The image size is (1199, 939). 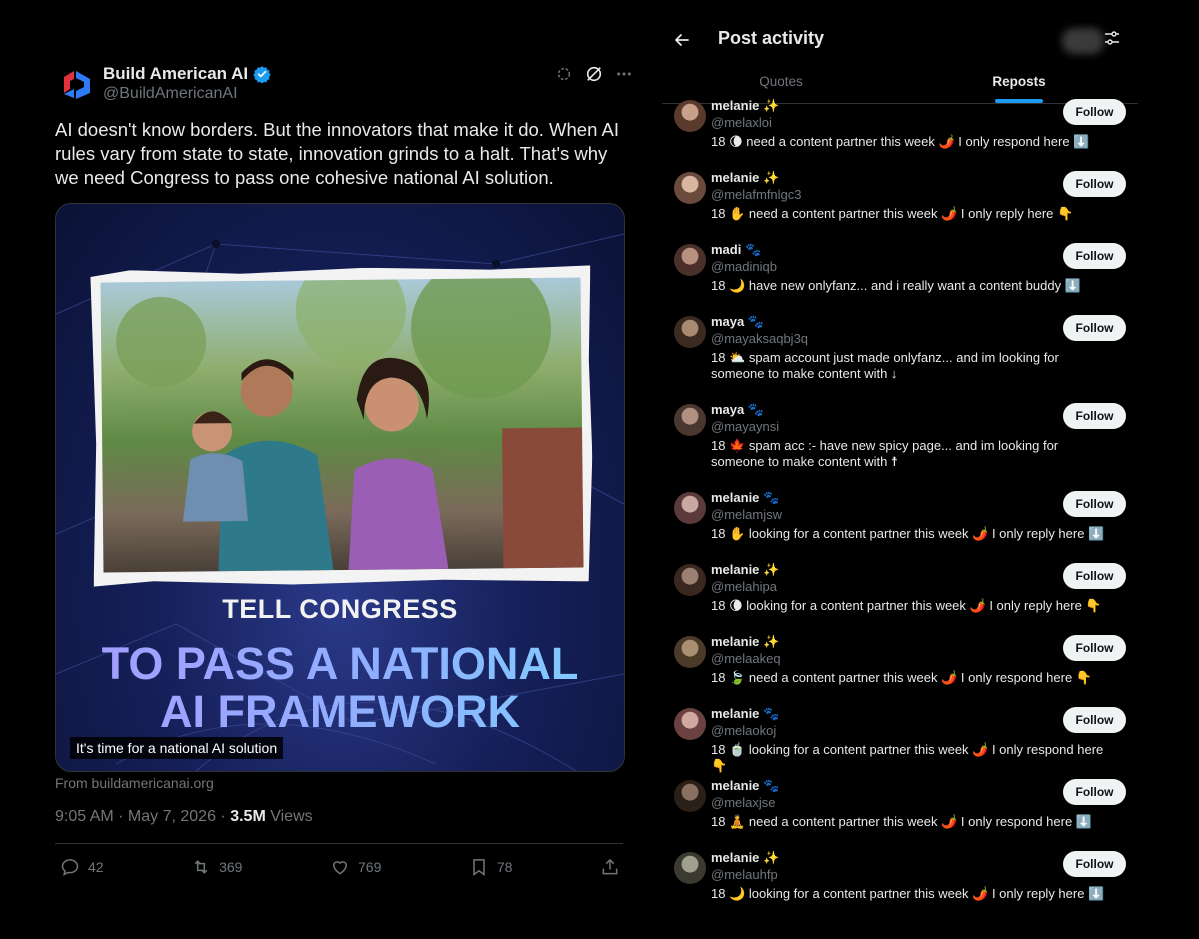 I want to click on repost-button: 369, so click(x=216, y=867).